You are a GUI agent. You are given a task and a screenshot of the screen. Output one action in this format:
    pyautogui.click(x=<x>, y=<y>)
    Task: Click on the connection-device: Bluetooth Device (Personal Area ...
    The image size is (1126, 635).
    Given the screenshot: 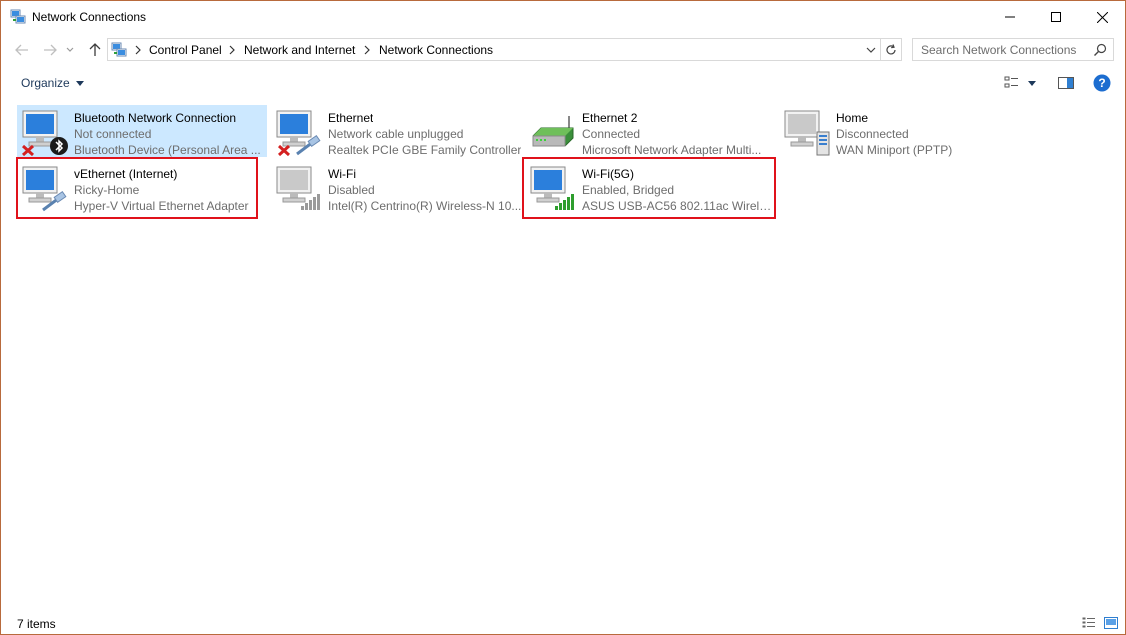 What is the action you would take?
    pyautogui.click(x=167, y=150)
    